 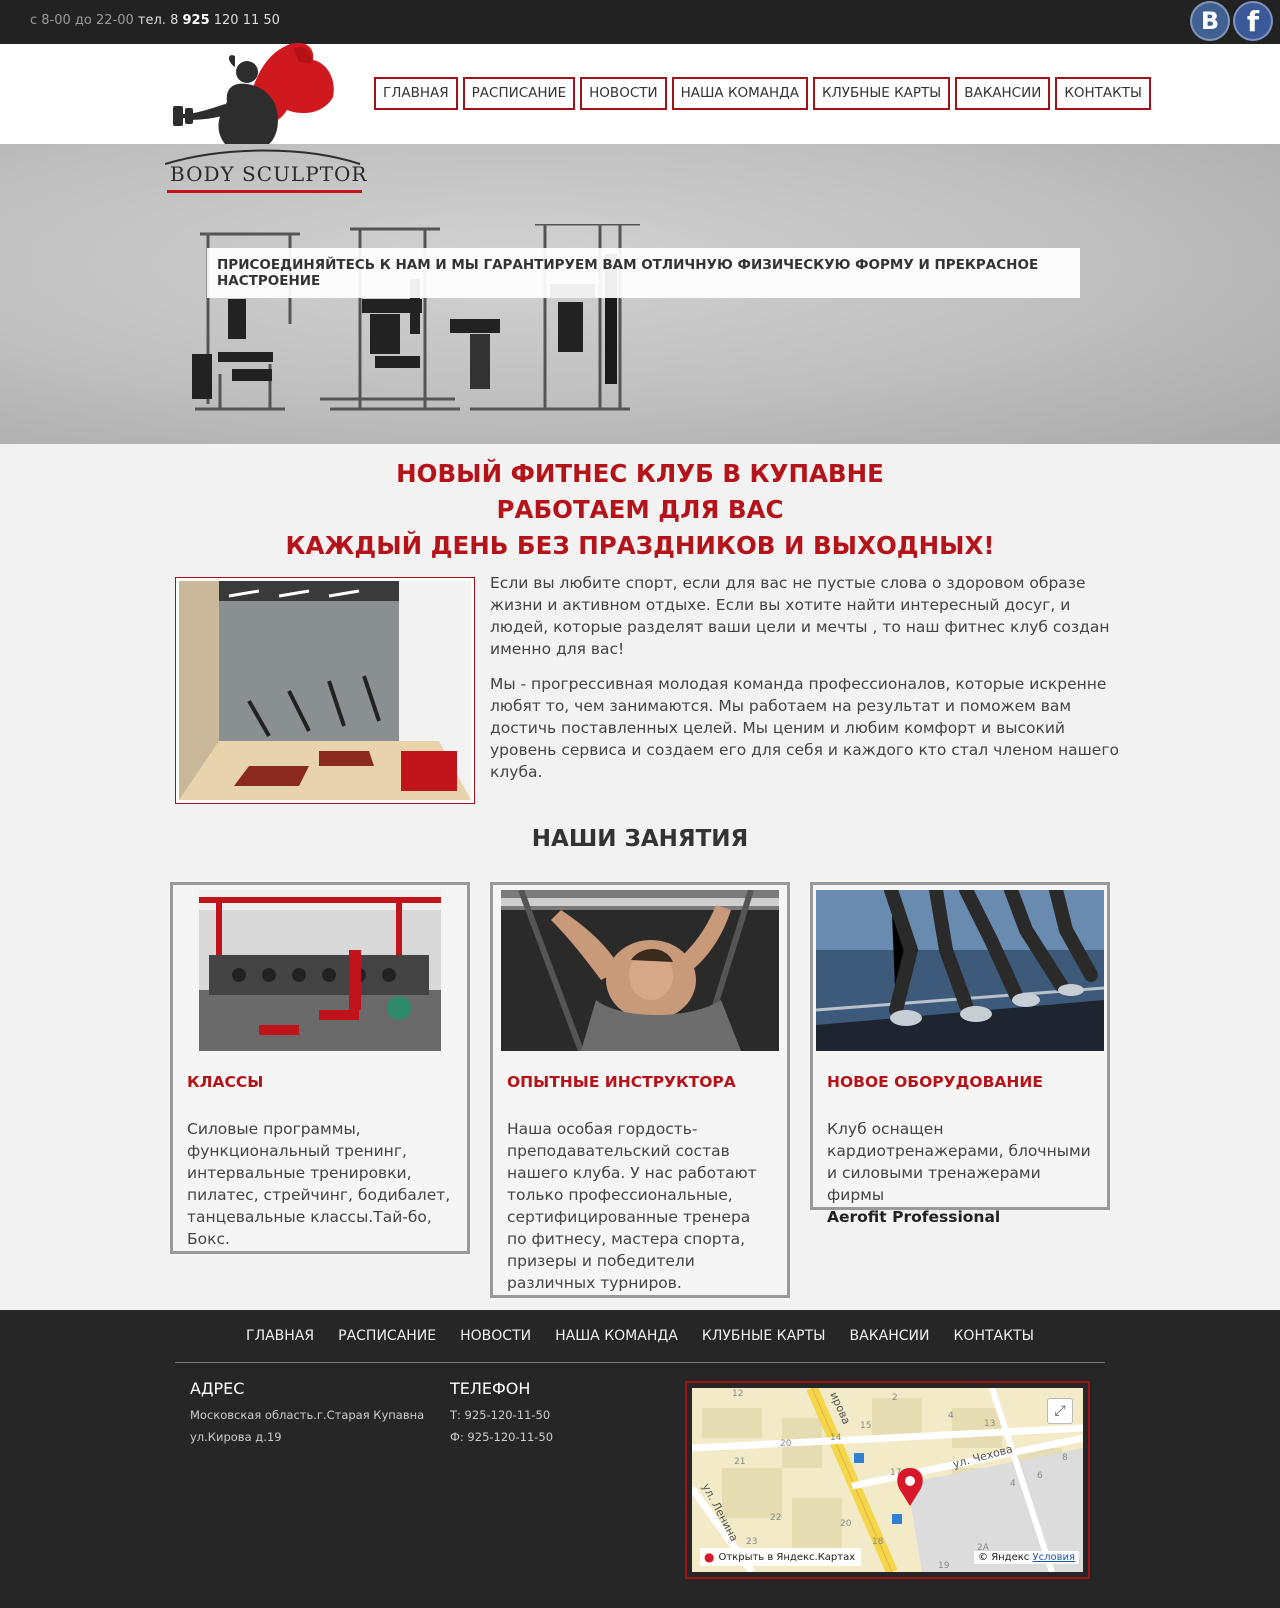 I want to click on map-house-number: 15, so click(x=865, y=1426).